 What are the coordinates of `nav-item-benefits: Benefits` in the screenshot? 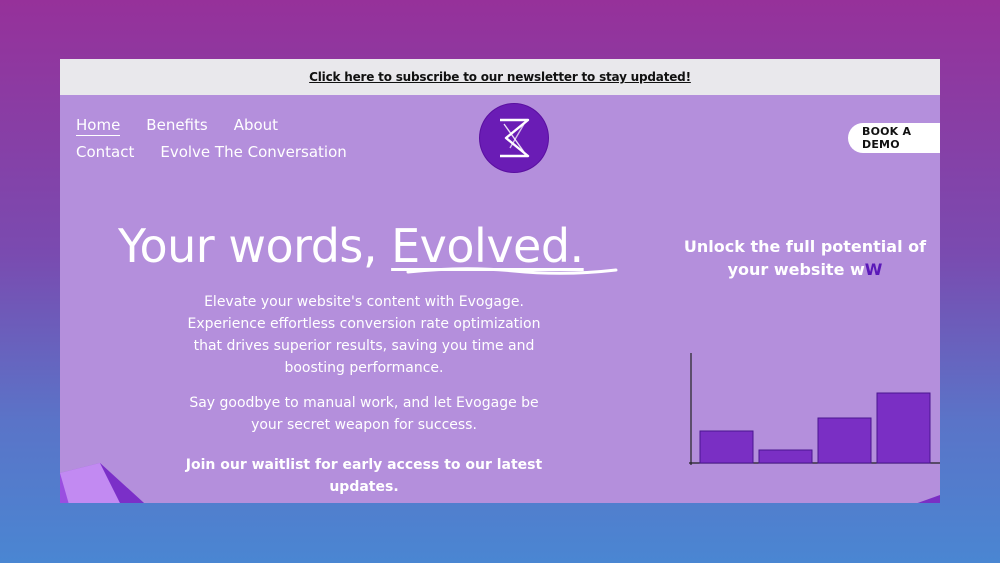 It's located at (176, 126).